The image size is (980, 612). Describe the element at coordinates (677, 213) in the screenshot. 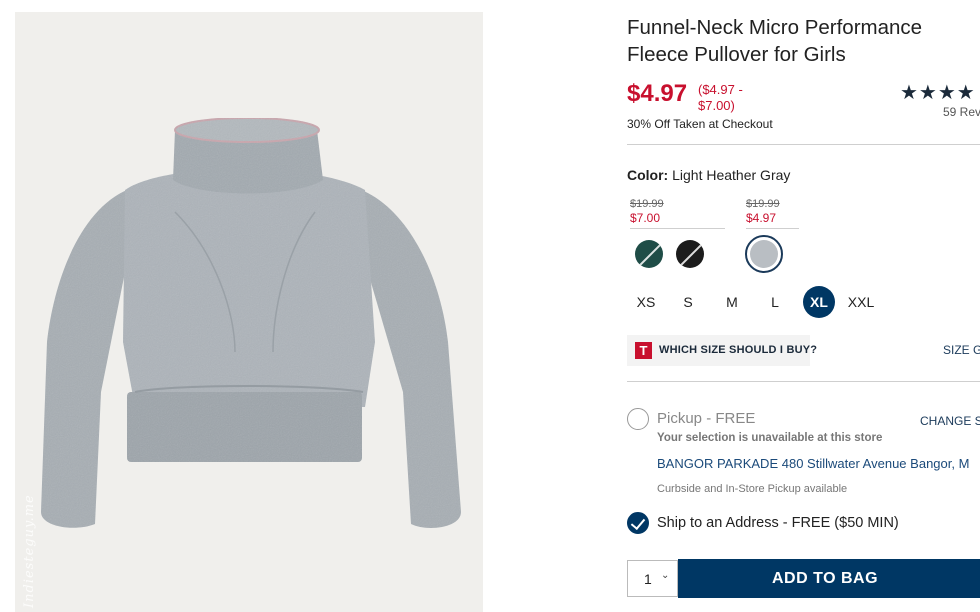

I see `swatch-price-group: $19.99 $7.00` at that location.